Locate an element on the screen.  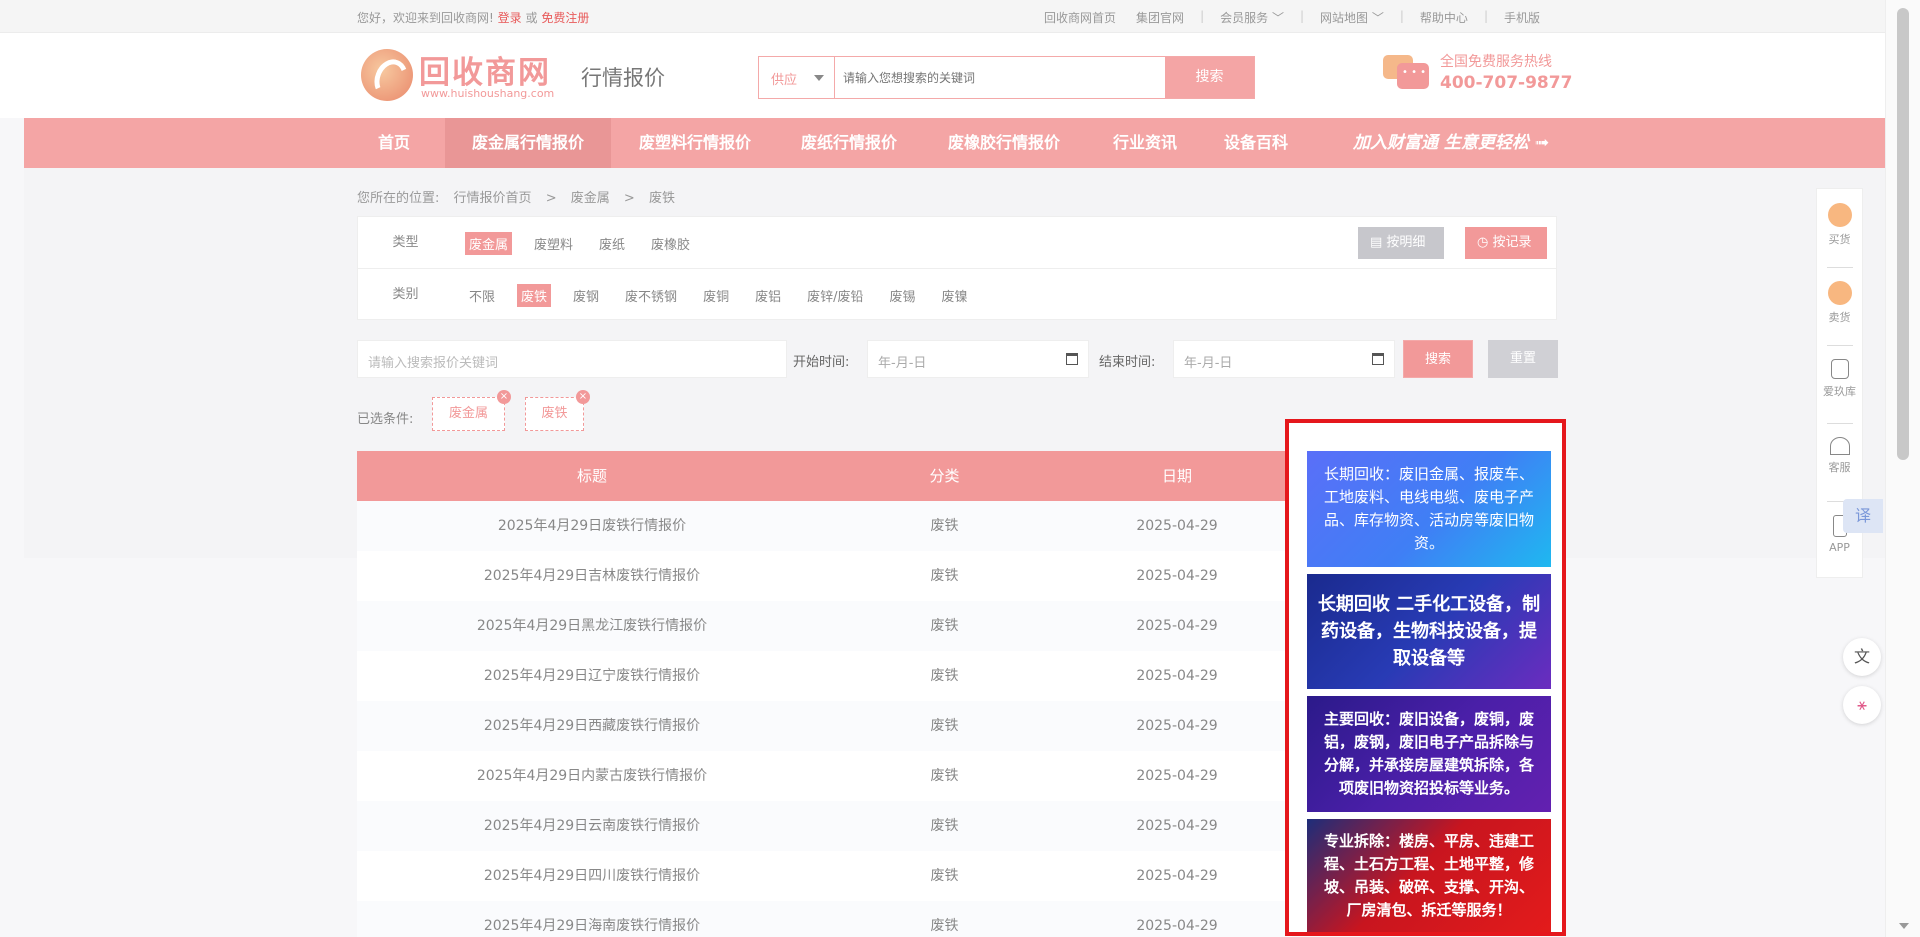
nav-news: 行业资讯 is located at coordinates (1145, 143).